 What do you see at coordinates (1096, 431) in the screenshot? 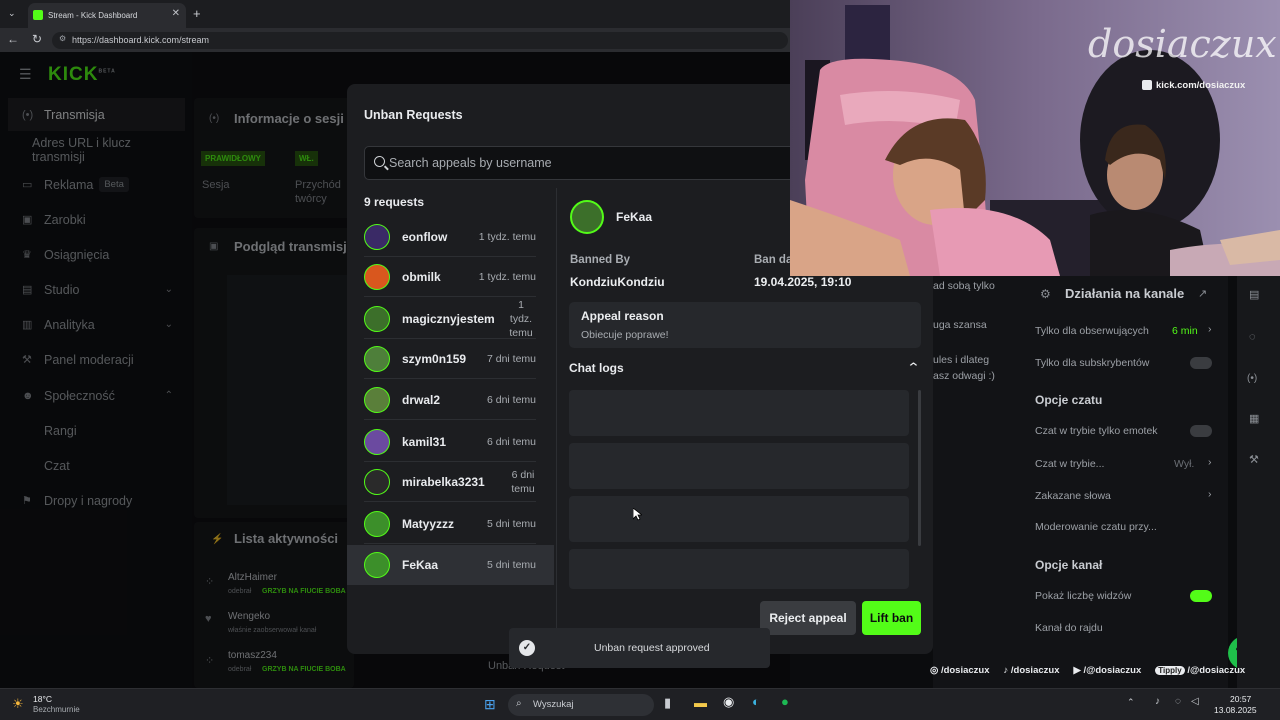
I see `emote-mode-label: Czat w trybie tylko emotek` at bounding box center [1096, 431].